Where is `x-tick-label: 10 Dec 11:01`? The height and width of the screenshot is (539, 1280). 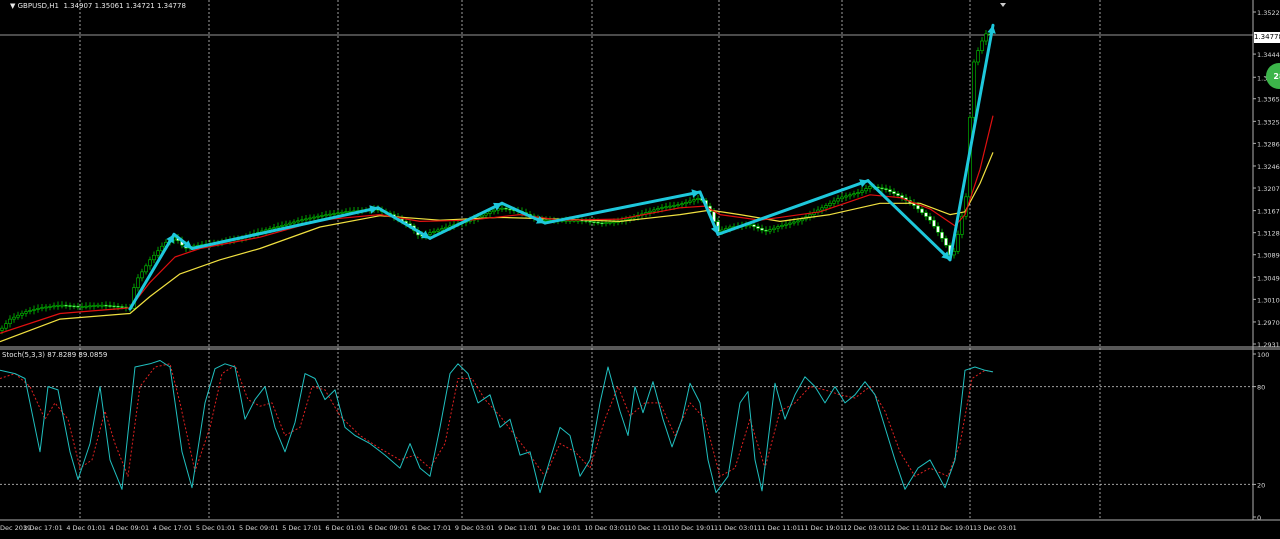
x-tick-label: 10 Dec 11:01 is located at coordinates (650, 528).